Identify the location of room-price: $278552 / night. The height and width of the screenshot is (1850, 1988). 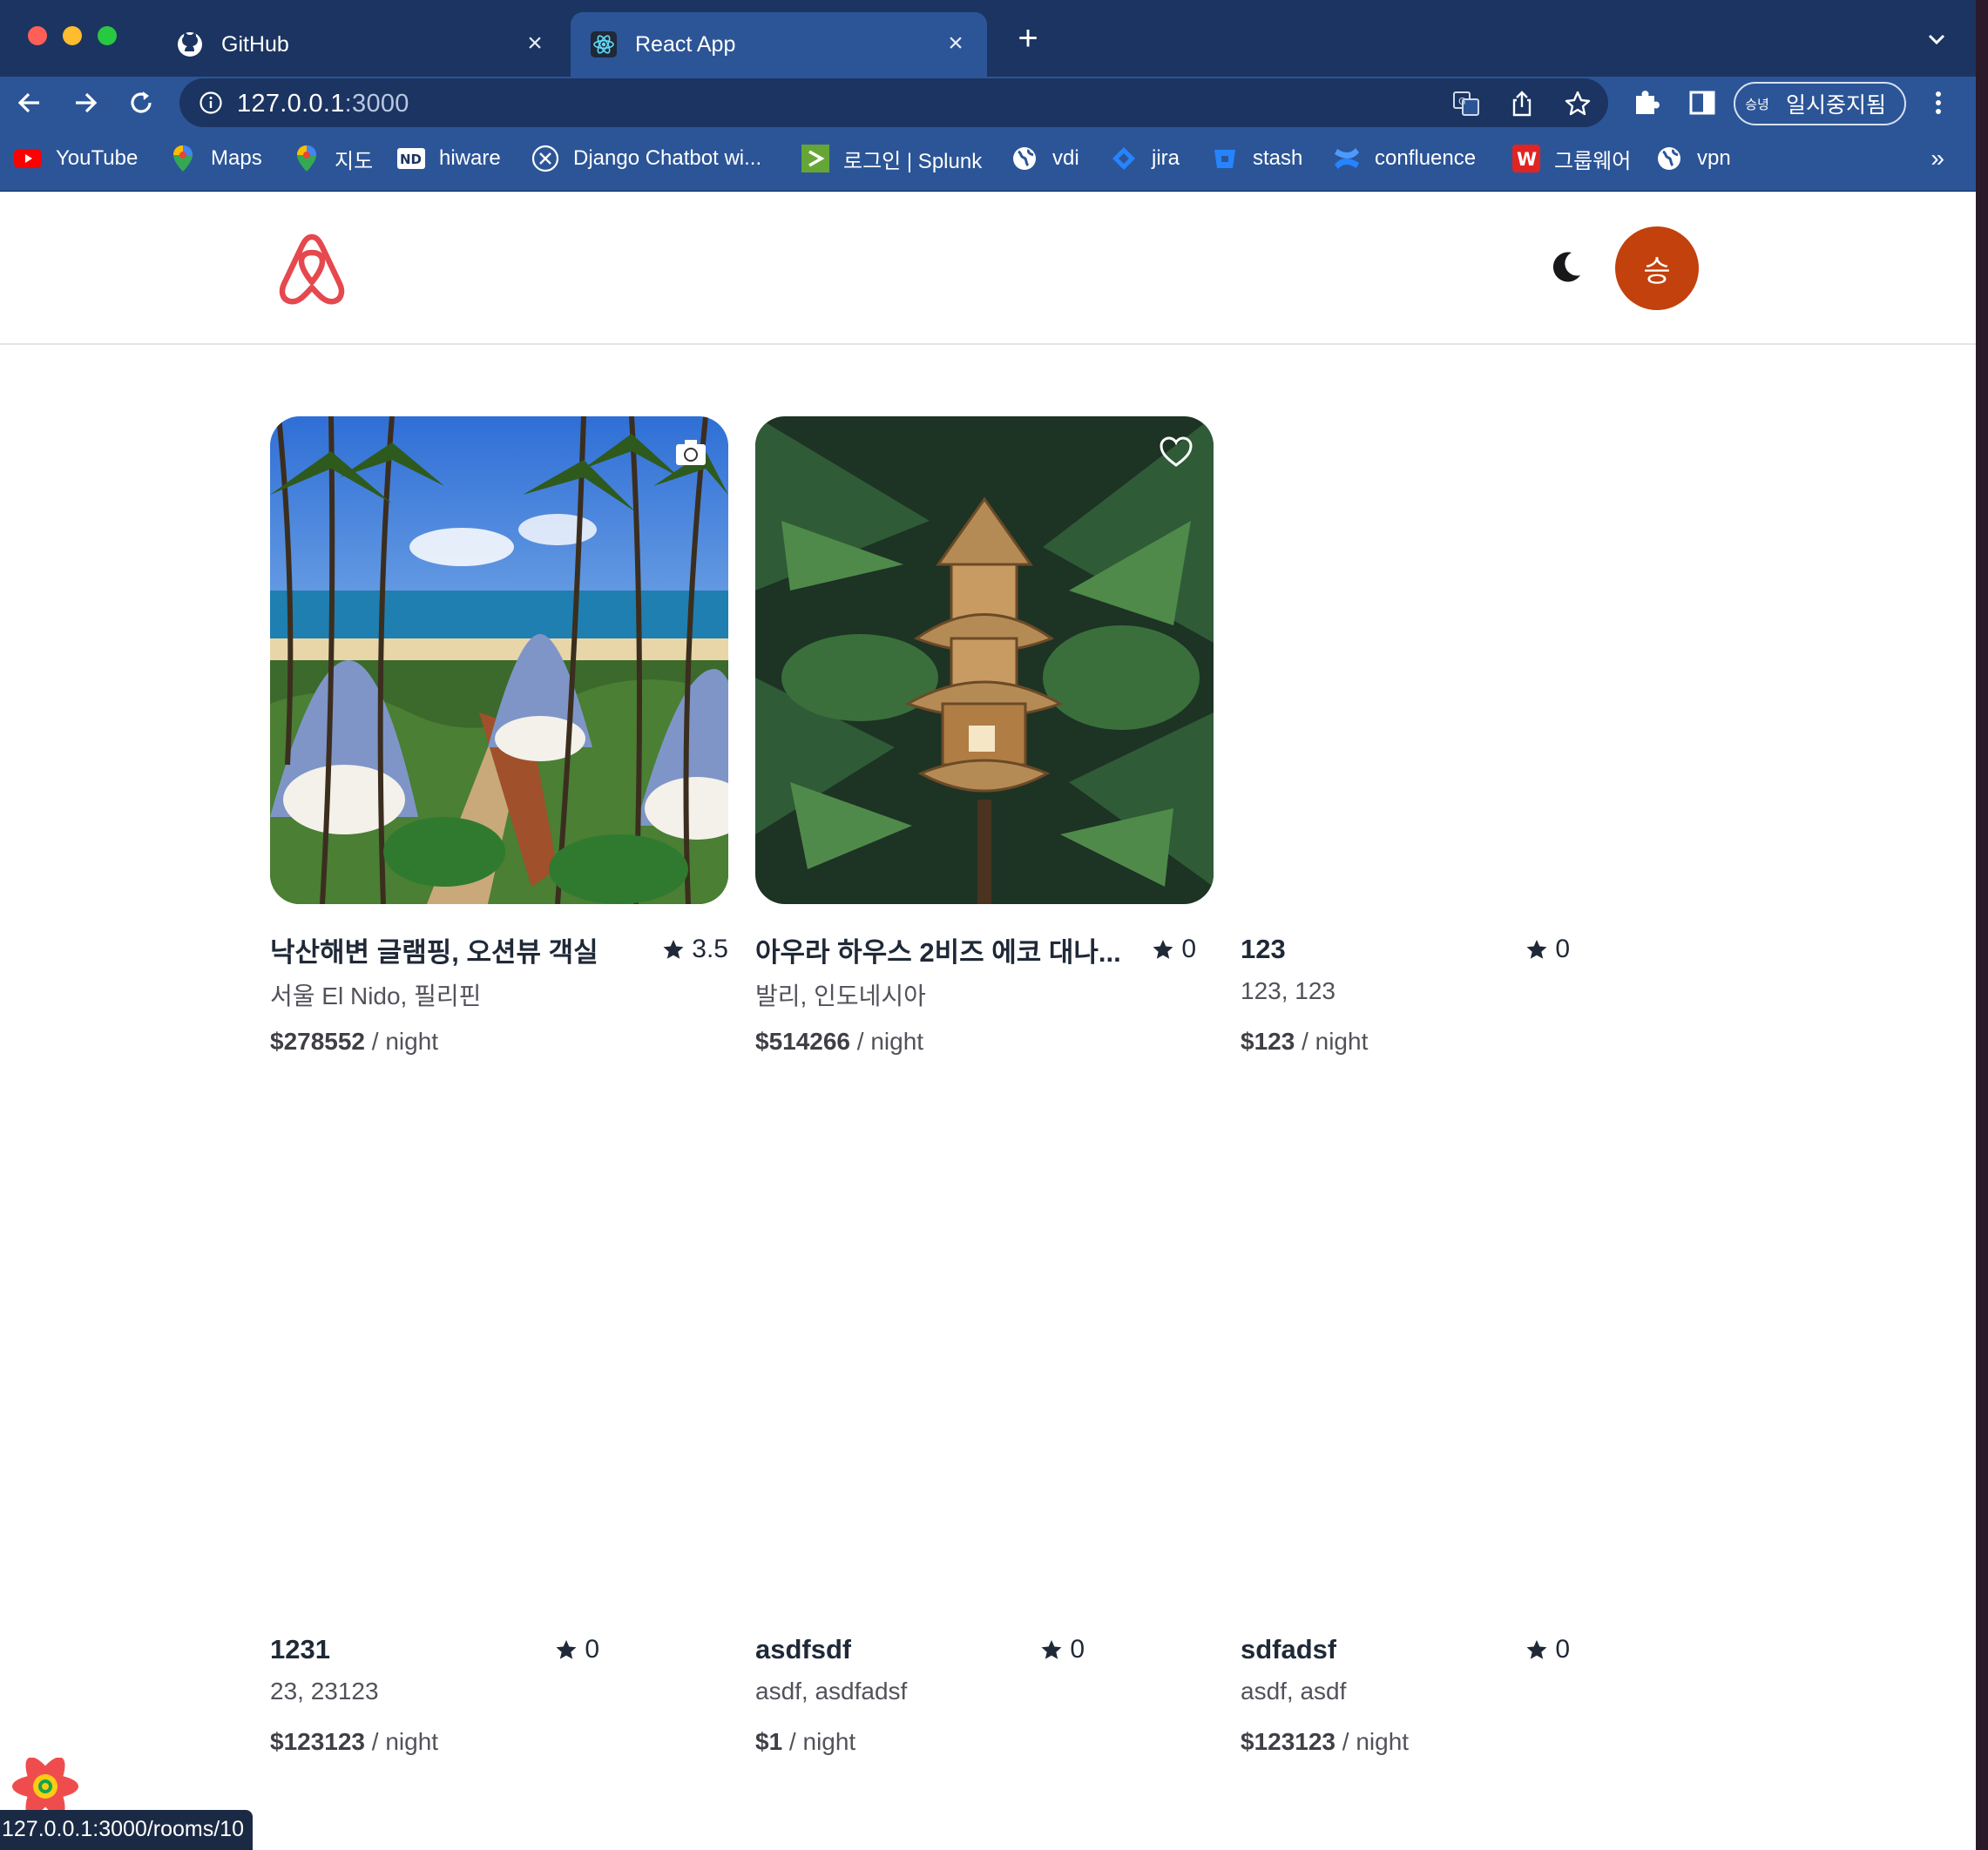
(354, 1041).